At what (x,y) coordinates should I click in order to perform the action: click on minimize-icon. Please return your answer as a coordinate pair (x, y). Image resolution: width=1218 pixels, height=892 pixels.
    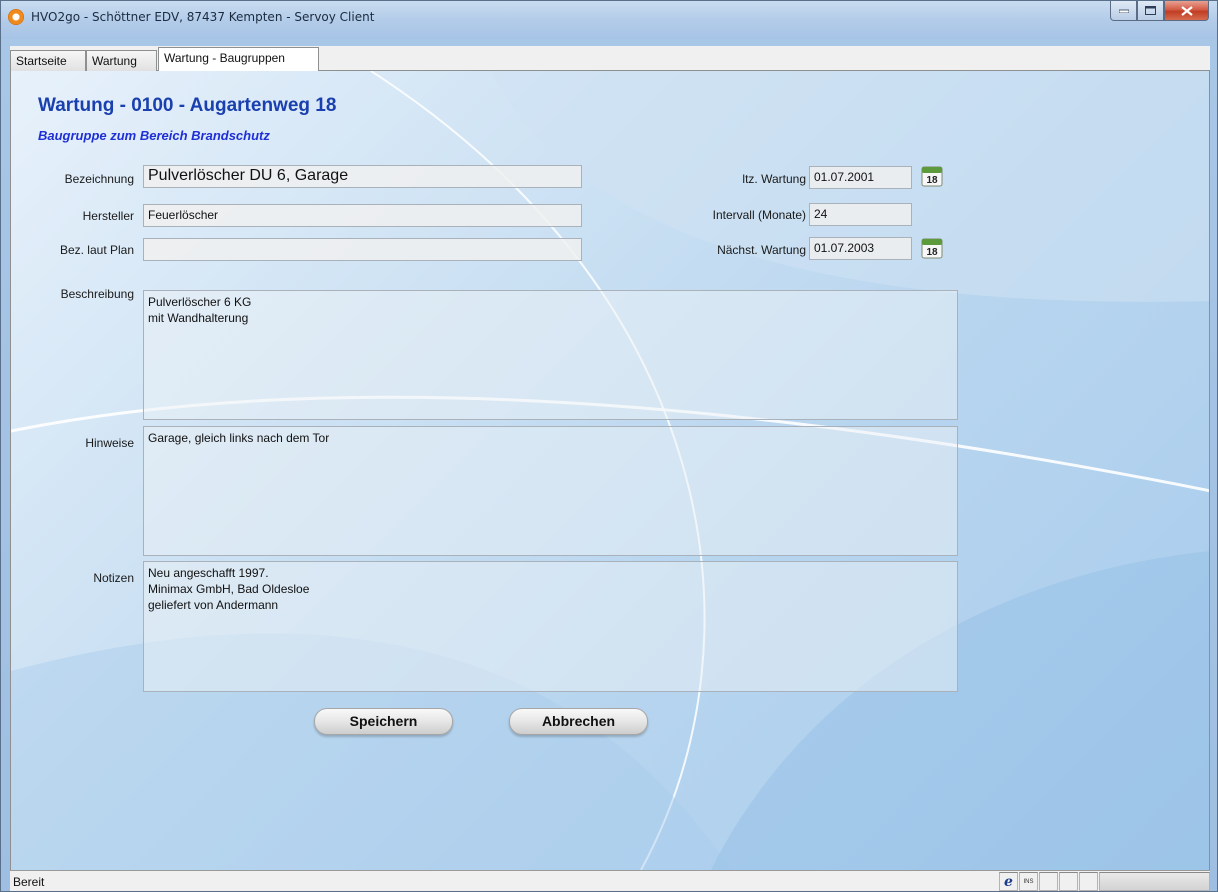
    Looking at the image, I should click on (1123, 11).